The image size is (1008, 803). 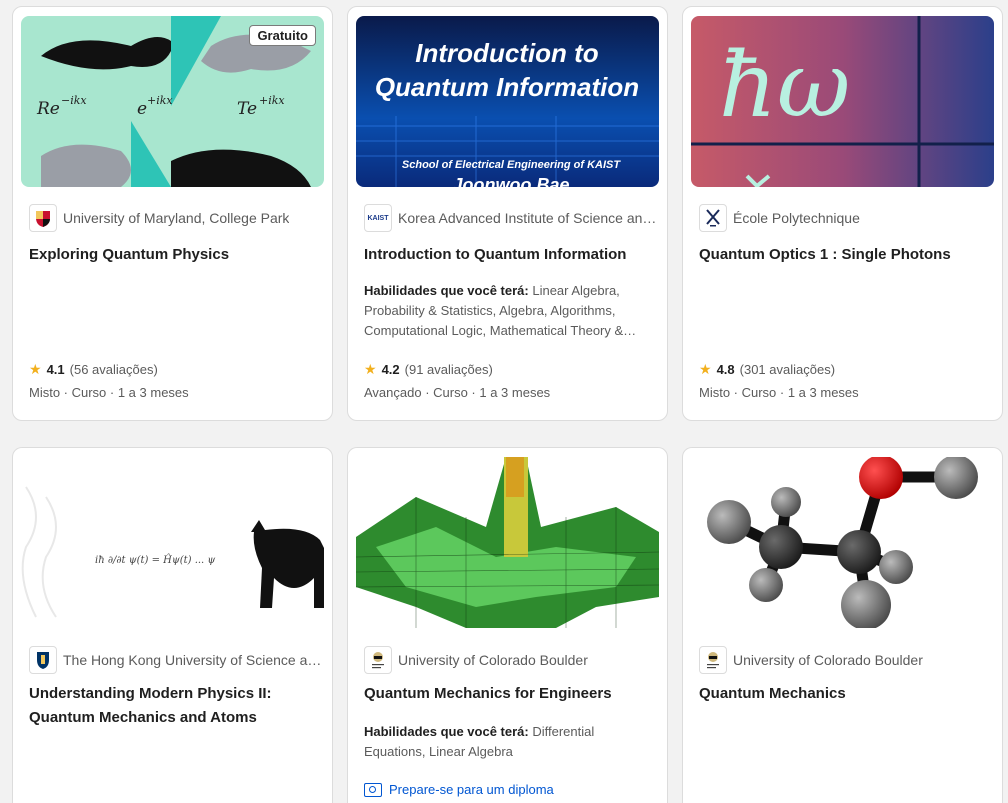 I want to click on partner-logo: KAIST, so click(x=378, y=218).